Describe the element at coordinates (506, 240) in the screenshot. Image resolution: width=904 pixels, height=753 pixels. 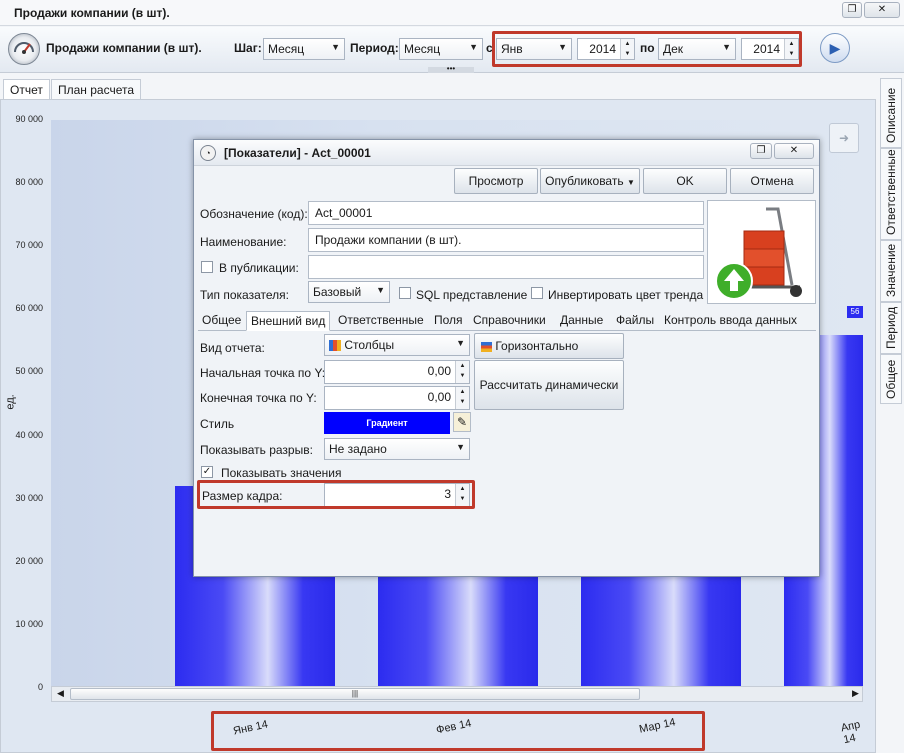
I see `name-field: Продажи компании (в шт).` at that location.